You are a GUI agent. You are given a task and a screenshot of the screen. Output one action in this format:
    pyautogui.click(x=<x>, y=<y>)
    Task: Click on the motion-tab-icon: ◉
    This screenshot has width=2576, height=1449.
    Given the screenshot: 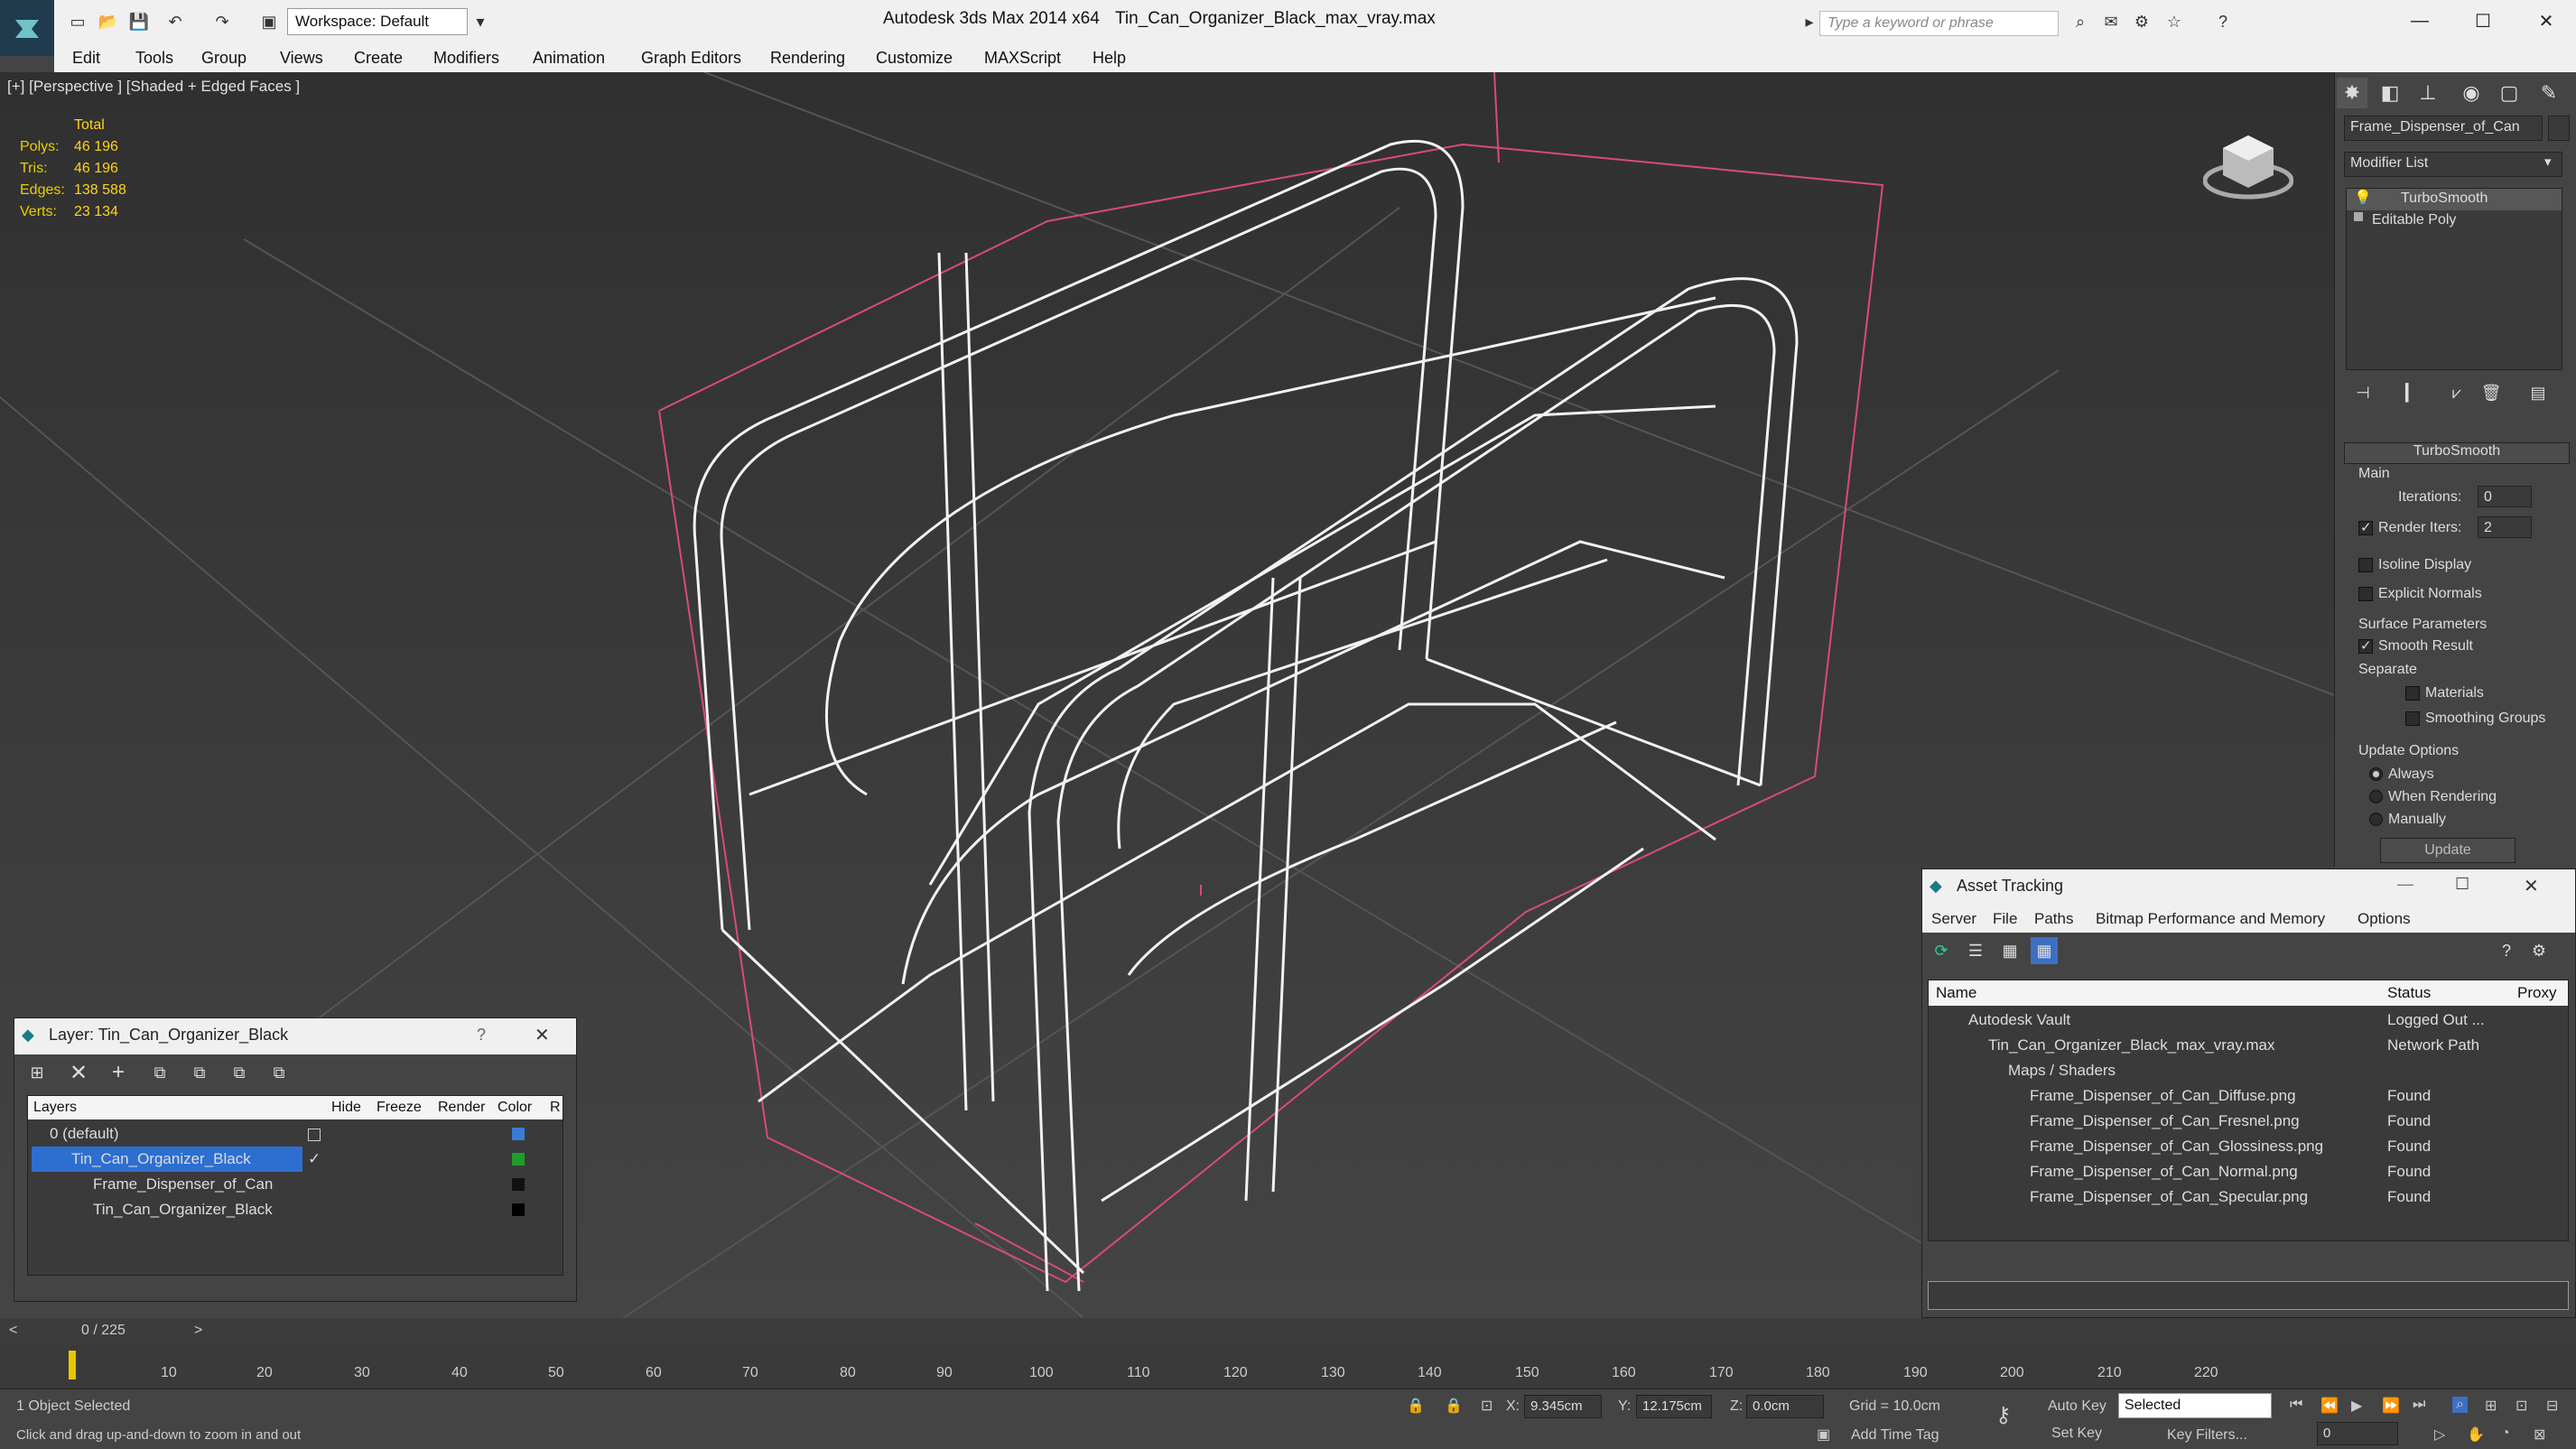 What is the action you would take?
    pyautogui.click(x=2471, y=93)
    